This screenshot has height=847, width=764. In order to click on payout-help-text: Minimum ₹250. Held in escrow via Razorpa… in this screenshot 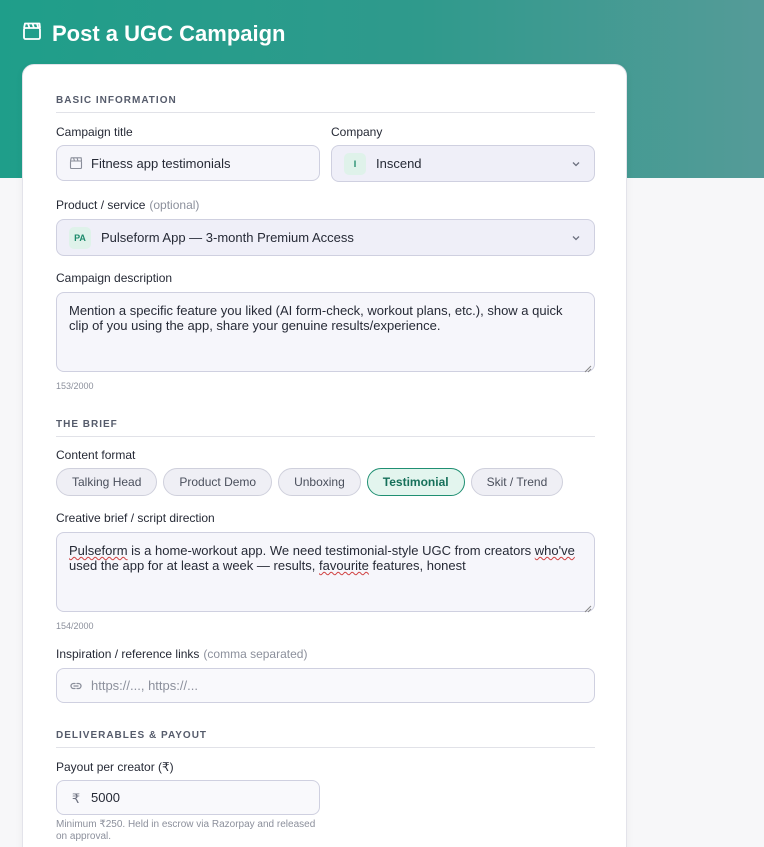, I will do `click(186, 830)`.